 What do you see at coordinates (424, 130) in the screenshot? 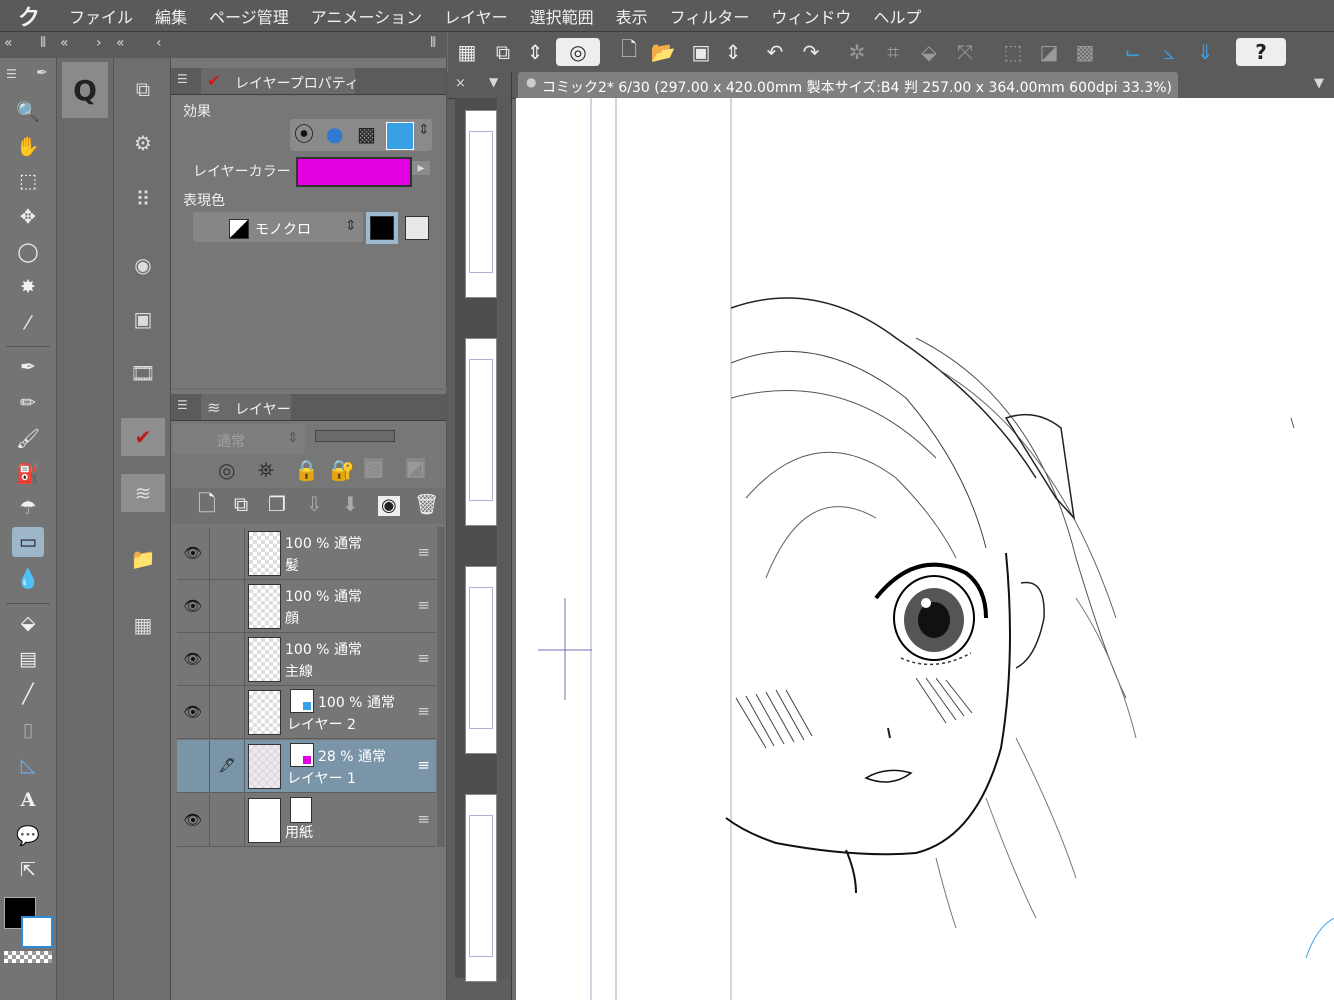
I see `effect-stepper-icon: ⇕` at bounding box center [424, 130].